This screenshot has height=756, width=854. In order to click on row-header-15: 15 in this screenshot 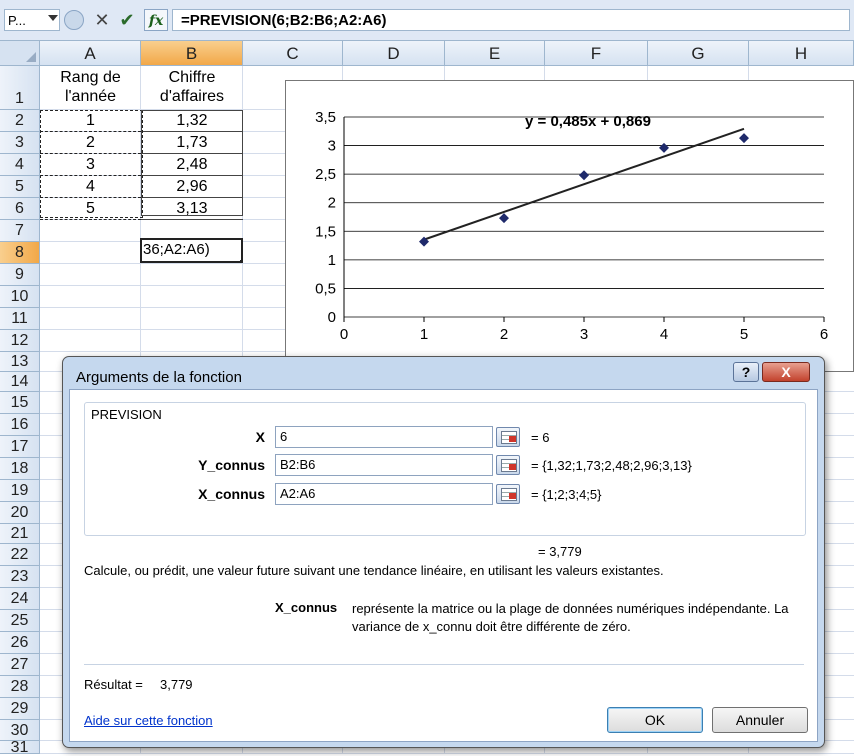, I will do `click(20, 403)`.